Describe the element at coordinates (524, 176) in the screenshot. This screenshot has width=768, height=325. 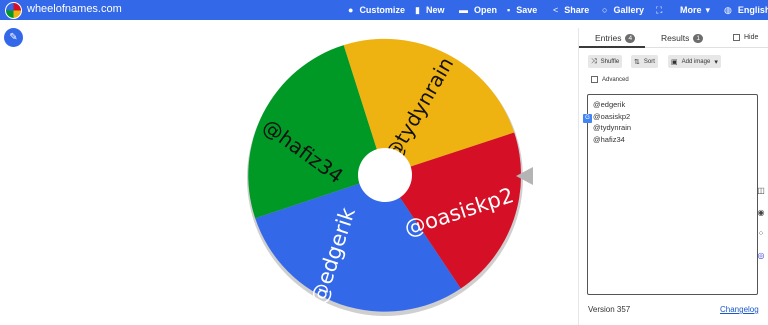
I see `wheel-pointer-arrow` at that location.